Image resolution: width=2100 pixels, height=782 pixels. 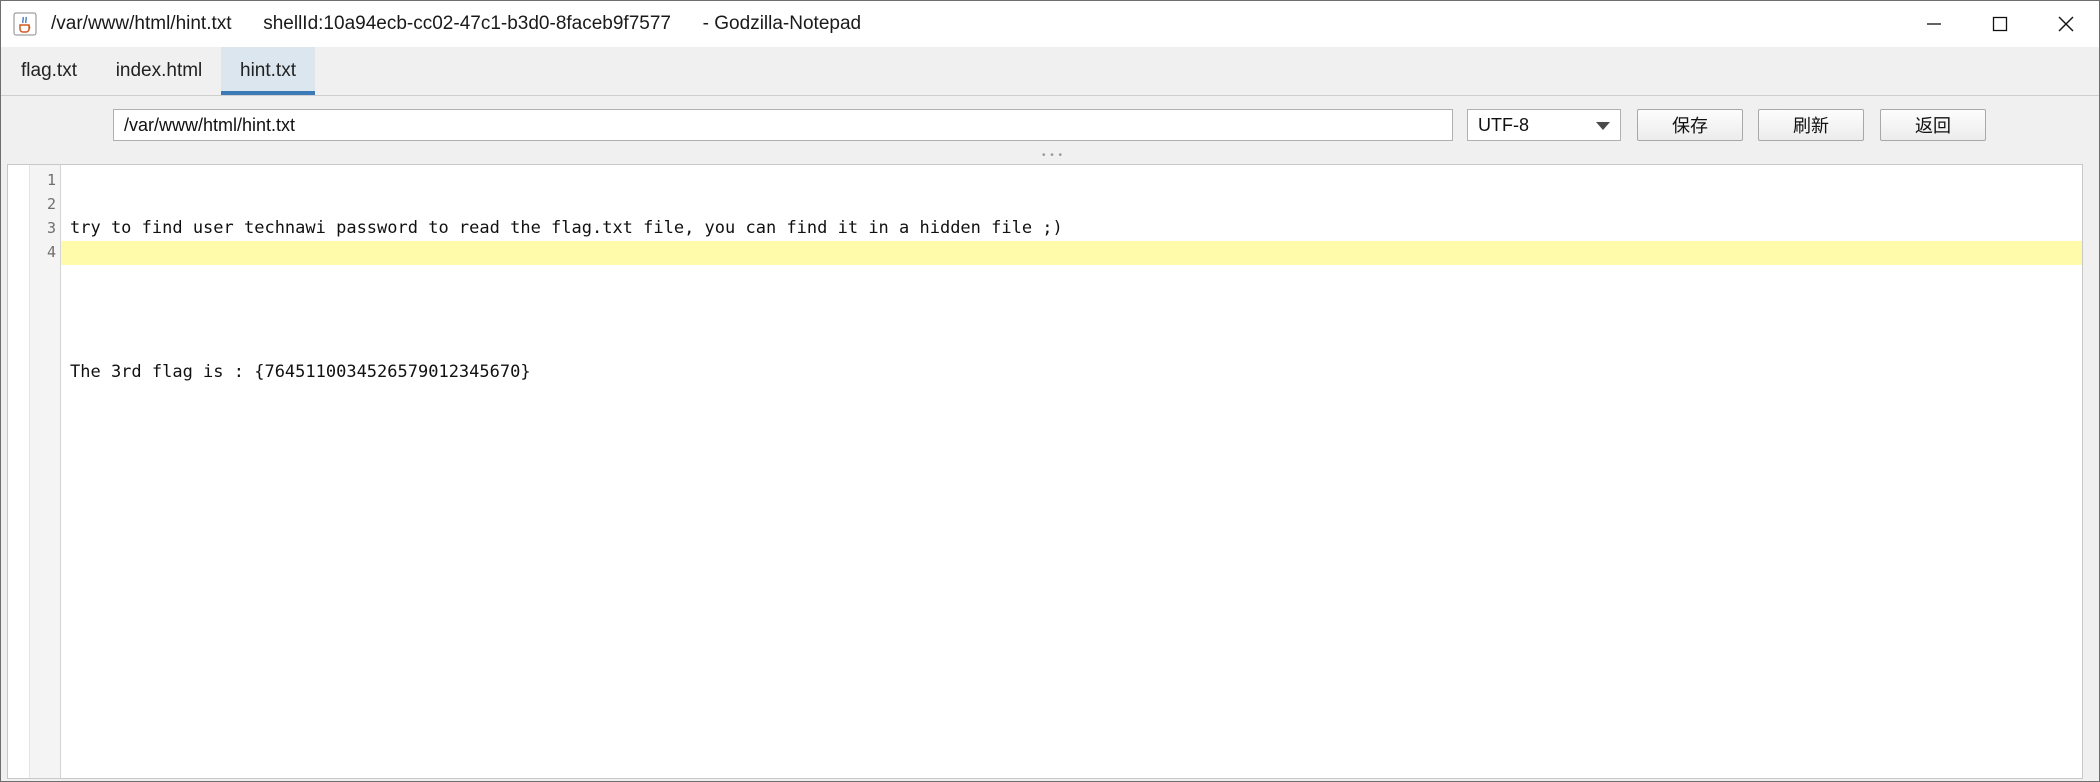 I want to click on tab-flag-txt: flag.txt, so click(x=49, y=71).